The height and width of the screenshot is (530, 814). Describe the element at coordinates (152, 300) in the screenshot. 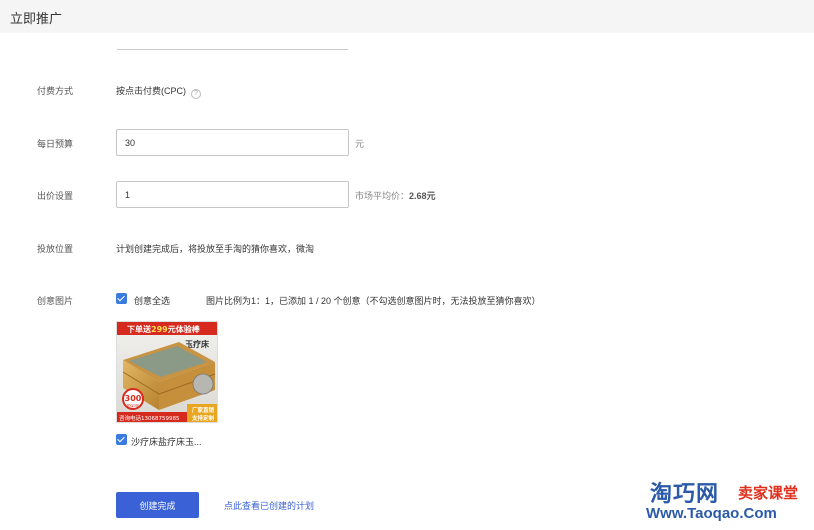

I see `select-all-label: 创意全选` at that location.